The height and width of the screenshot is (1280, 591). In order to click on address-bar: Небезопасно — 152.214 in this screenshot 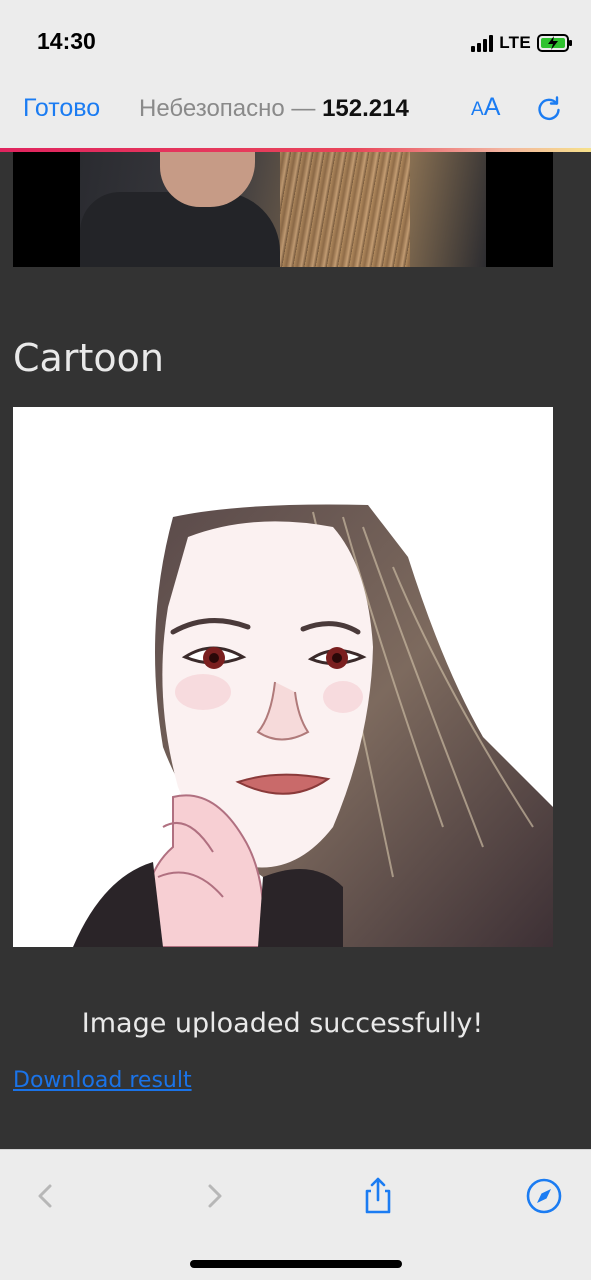, I will do `click(274, 109)`.